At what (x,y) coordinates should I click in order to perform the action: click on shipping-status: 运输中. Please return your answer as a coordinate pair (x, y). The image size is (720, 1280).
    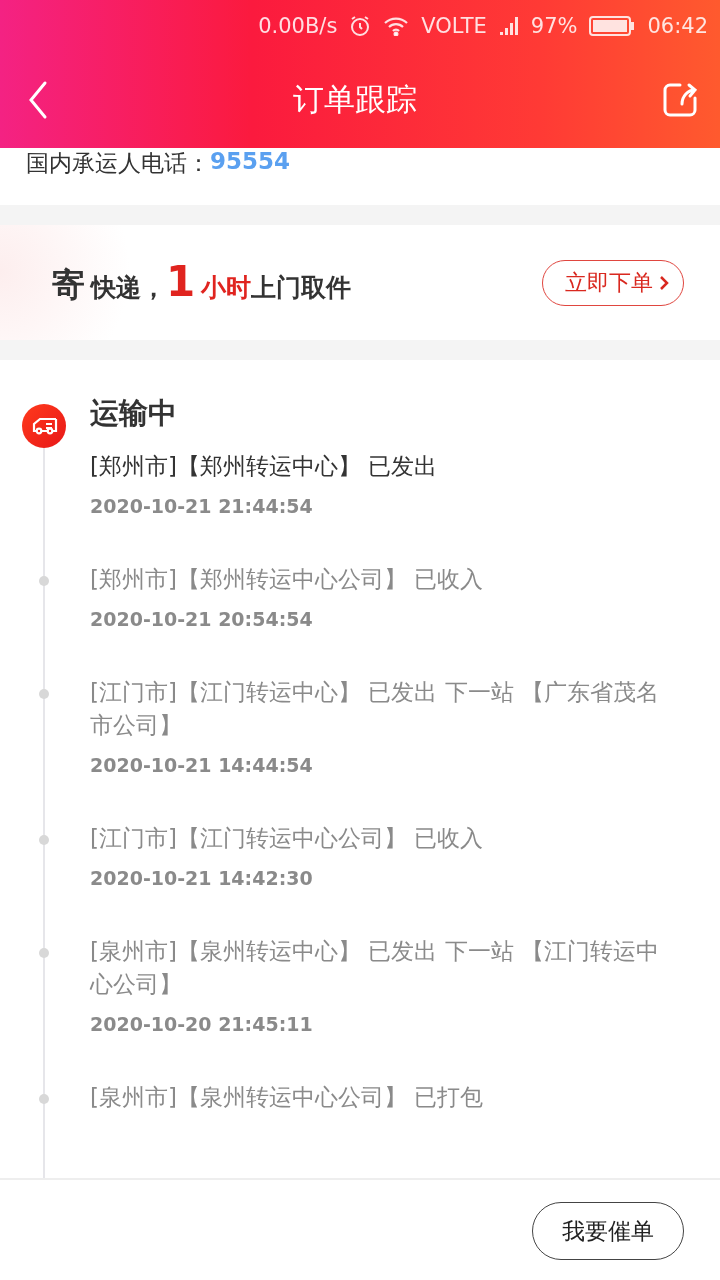
    Looking at the image, I should click on (134, 413).